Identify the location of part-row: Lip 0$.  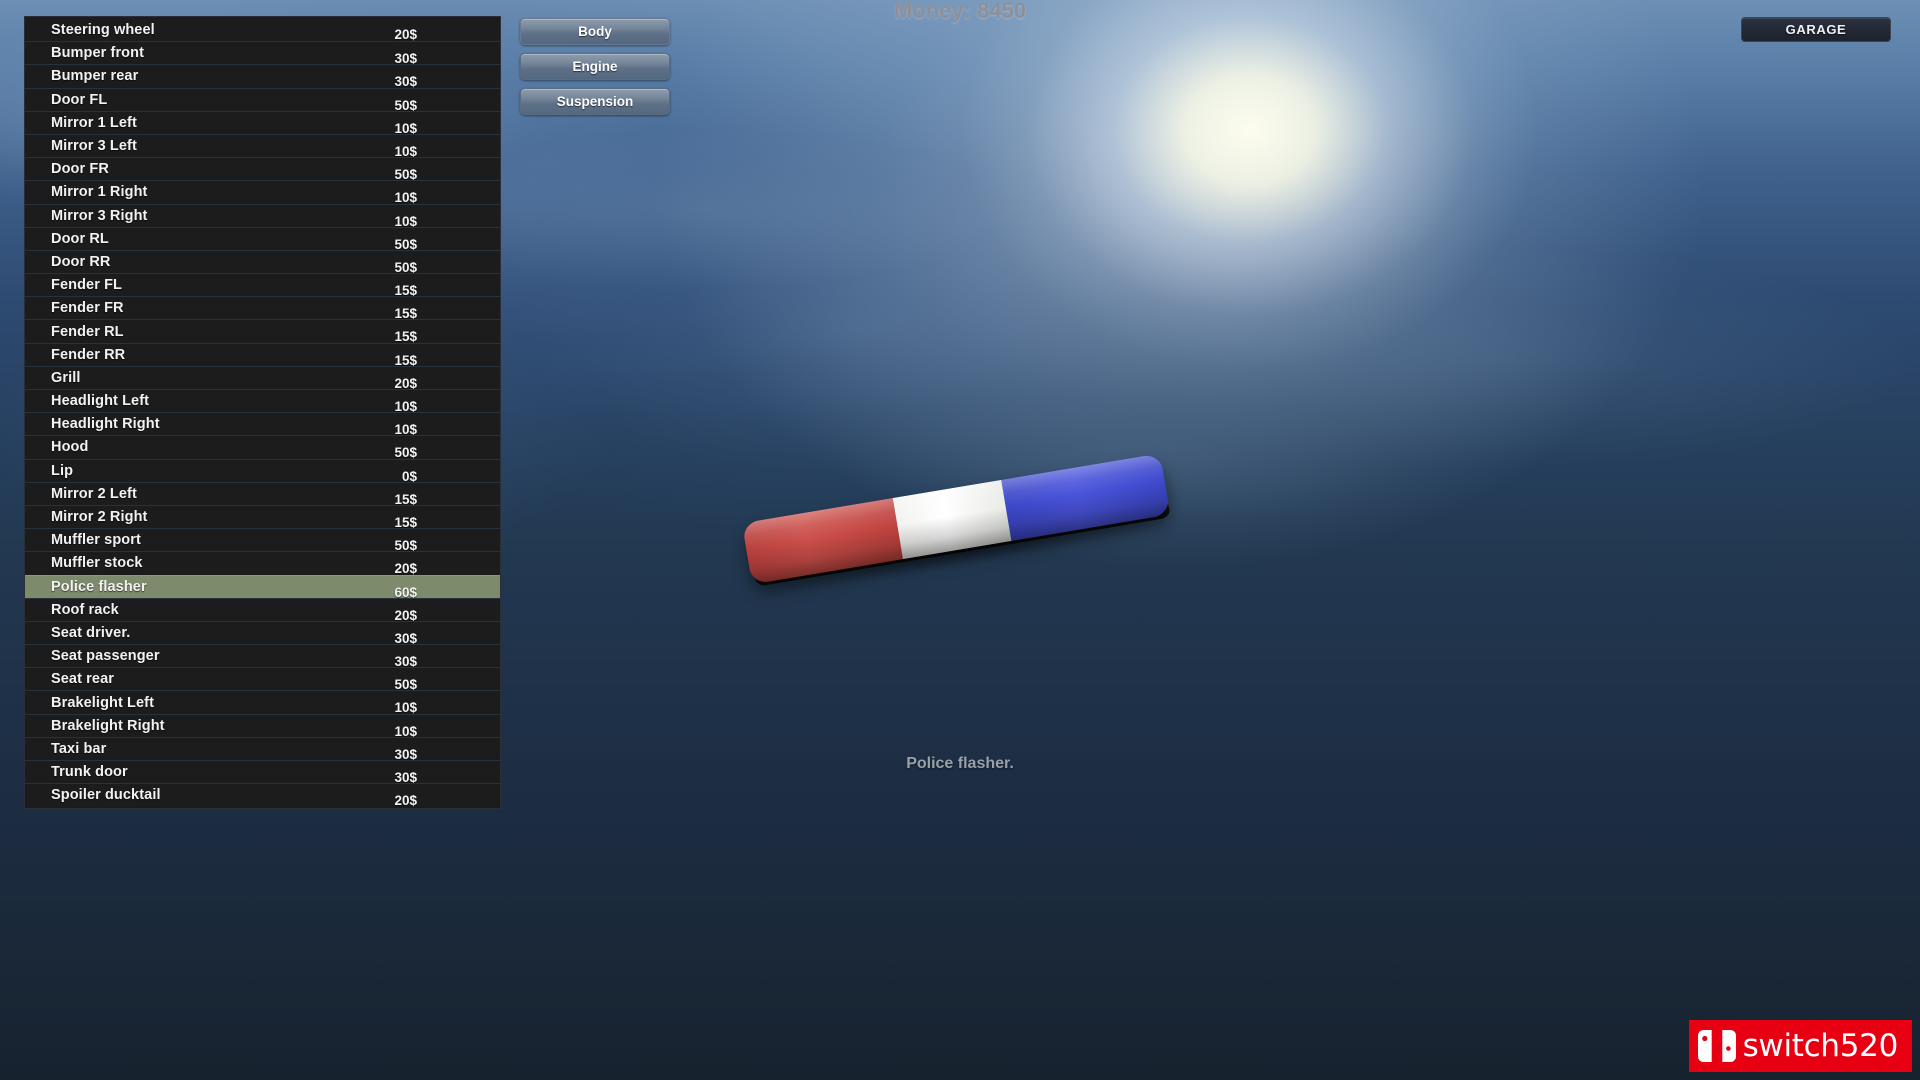
(262, 471).